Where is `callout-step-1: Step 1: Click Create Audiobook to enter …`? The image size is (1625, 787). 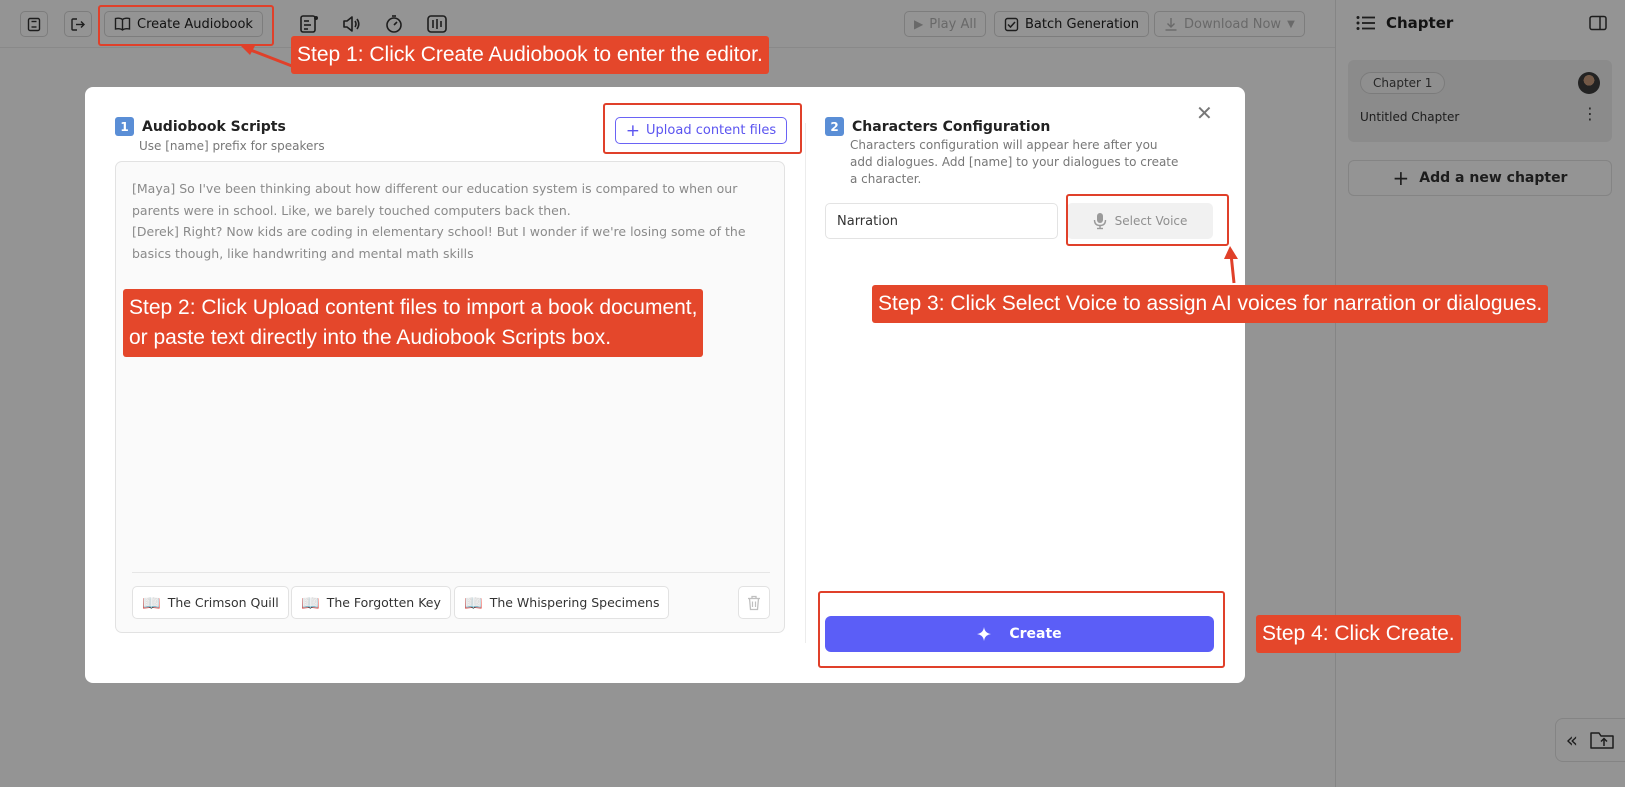
callout-step-1: Step 1: Click Create Audiobook to enter … is located at coordinates (530, 55).